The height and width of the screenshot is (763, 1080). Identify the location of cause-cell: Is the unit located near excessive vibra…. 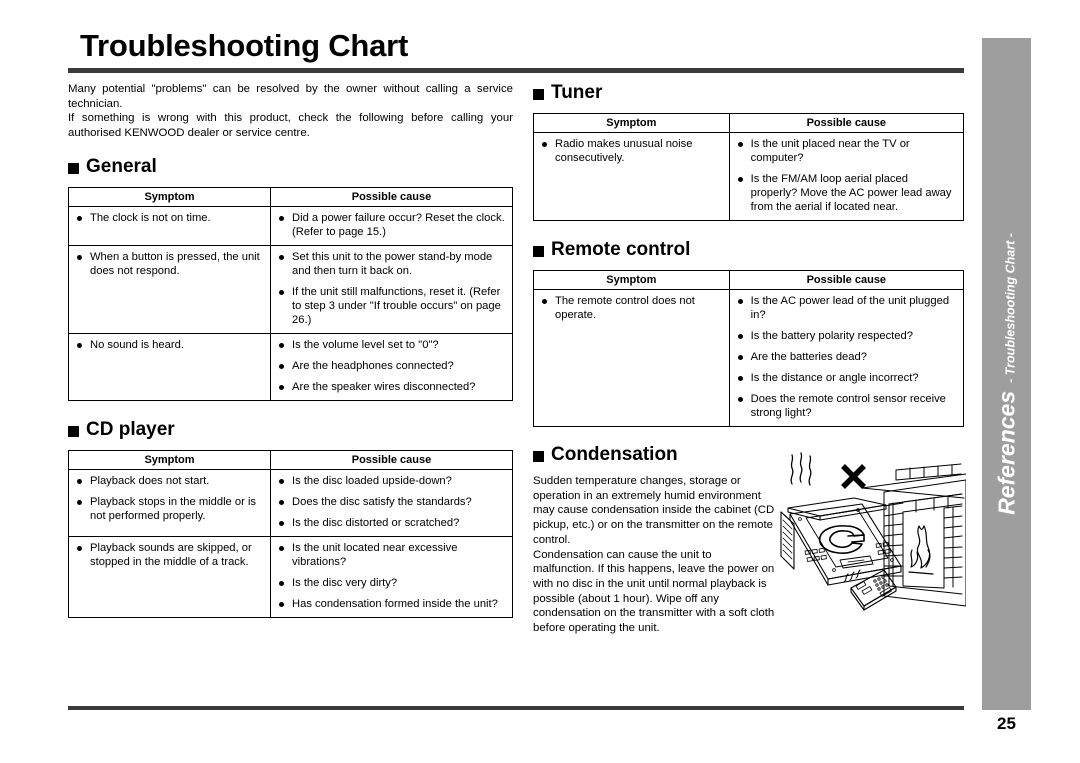
(391, 577).